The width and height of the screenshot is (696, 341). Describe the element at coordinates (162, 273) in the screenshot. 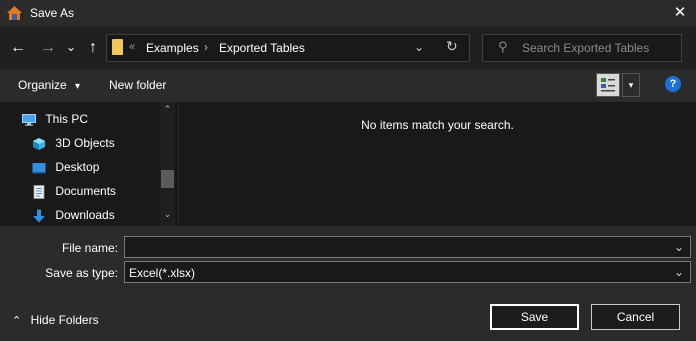

I see `filetype-value: Excel(*.xlsx)` at that location.